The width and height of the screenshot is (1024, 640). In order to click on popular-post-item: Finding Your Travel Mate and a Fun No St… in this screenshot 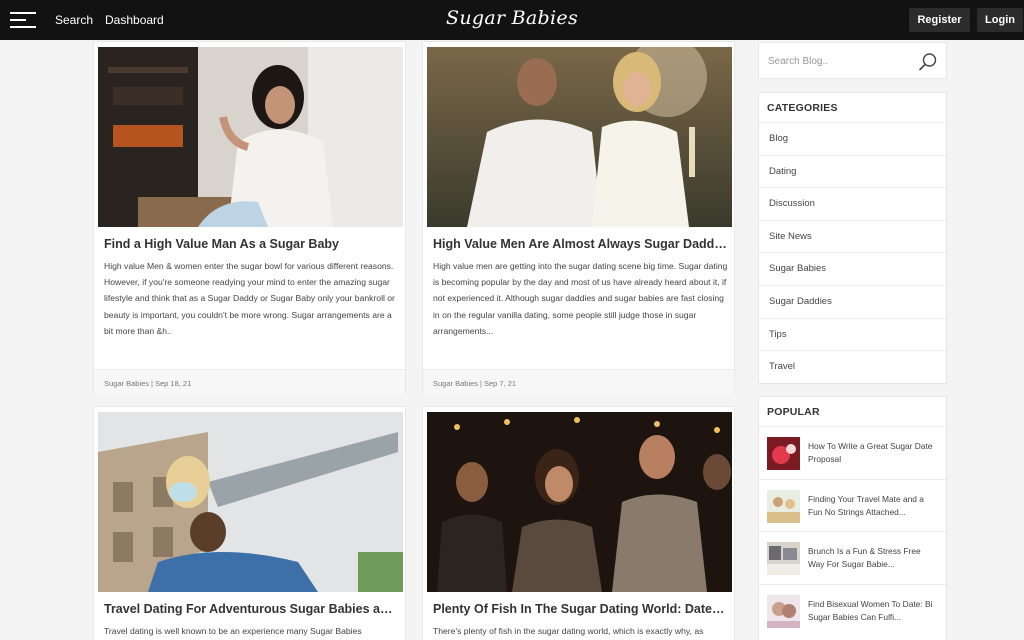, I will do `click(852, 506)`.